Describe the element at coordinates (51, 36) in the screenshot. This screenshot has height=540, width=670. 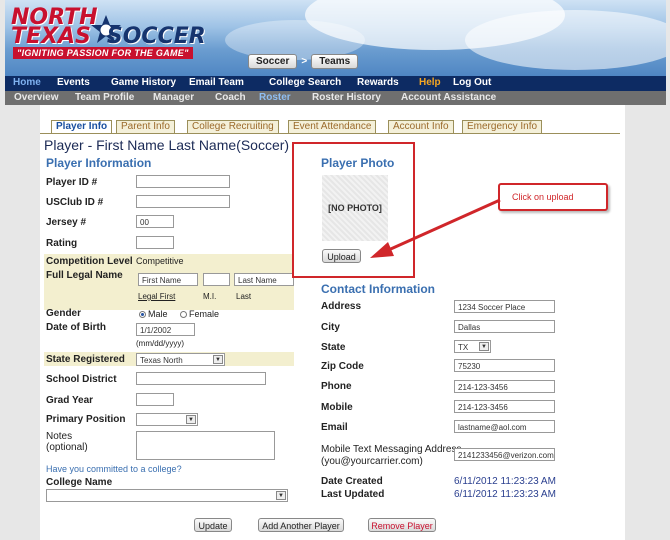
I see `logo-texas: TEXAS` at that location.